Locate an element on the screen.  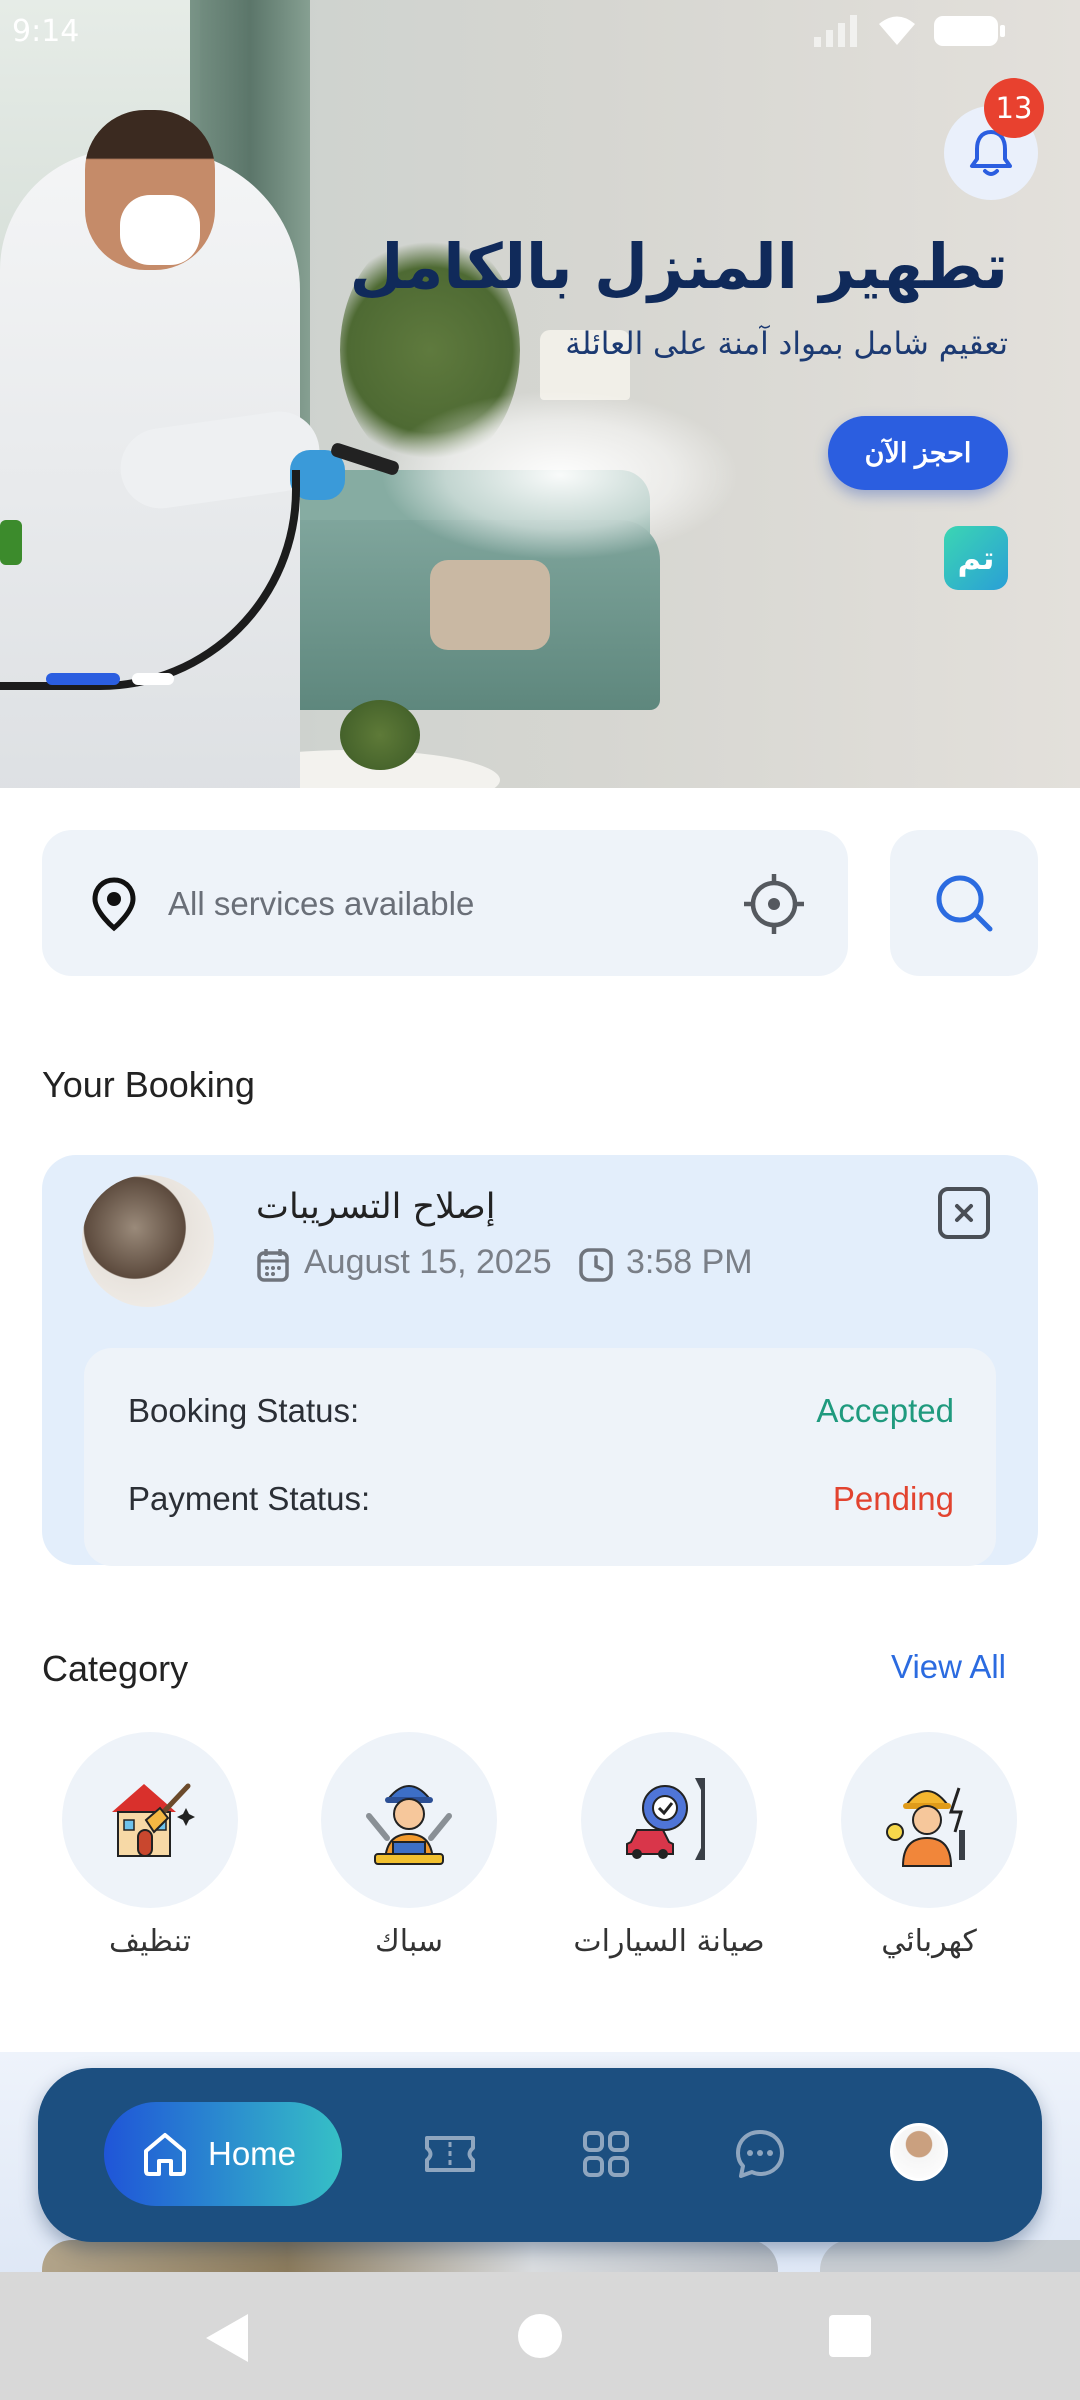
category-label: صيانة السيارات is located at coordinates (669, 1941).